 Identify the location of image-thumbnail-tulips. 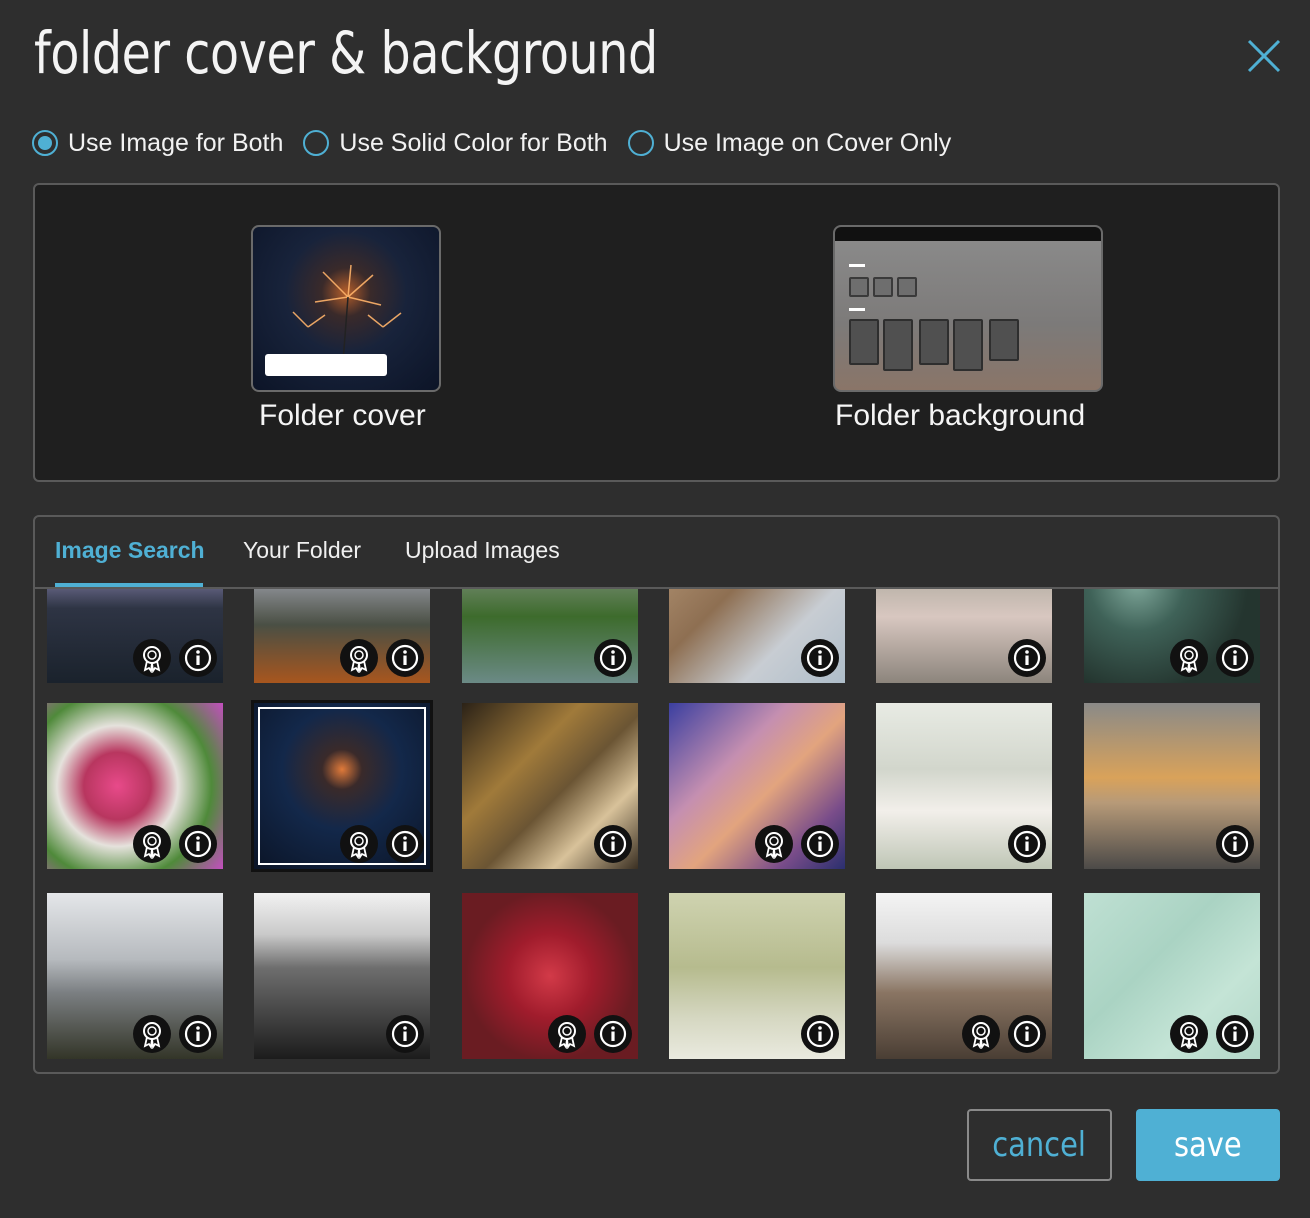
(135, 786).